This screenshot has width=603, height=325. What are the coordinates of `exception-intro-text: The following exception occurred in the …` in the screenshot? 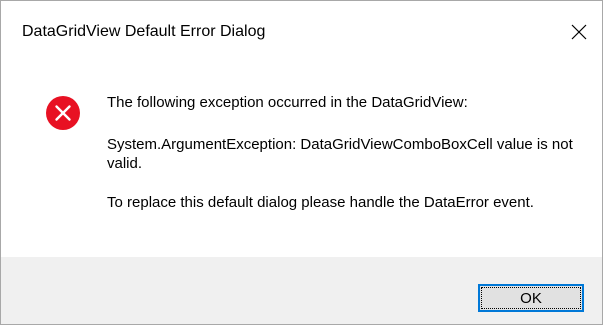 It's located at (287, 102).